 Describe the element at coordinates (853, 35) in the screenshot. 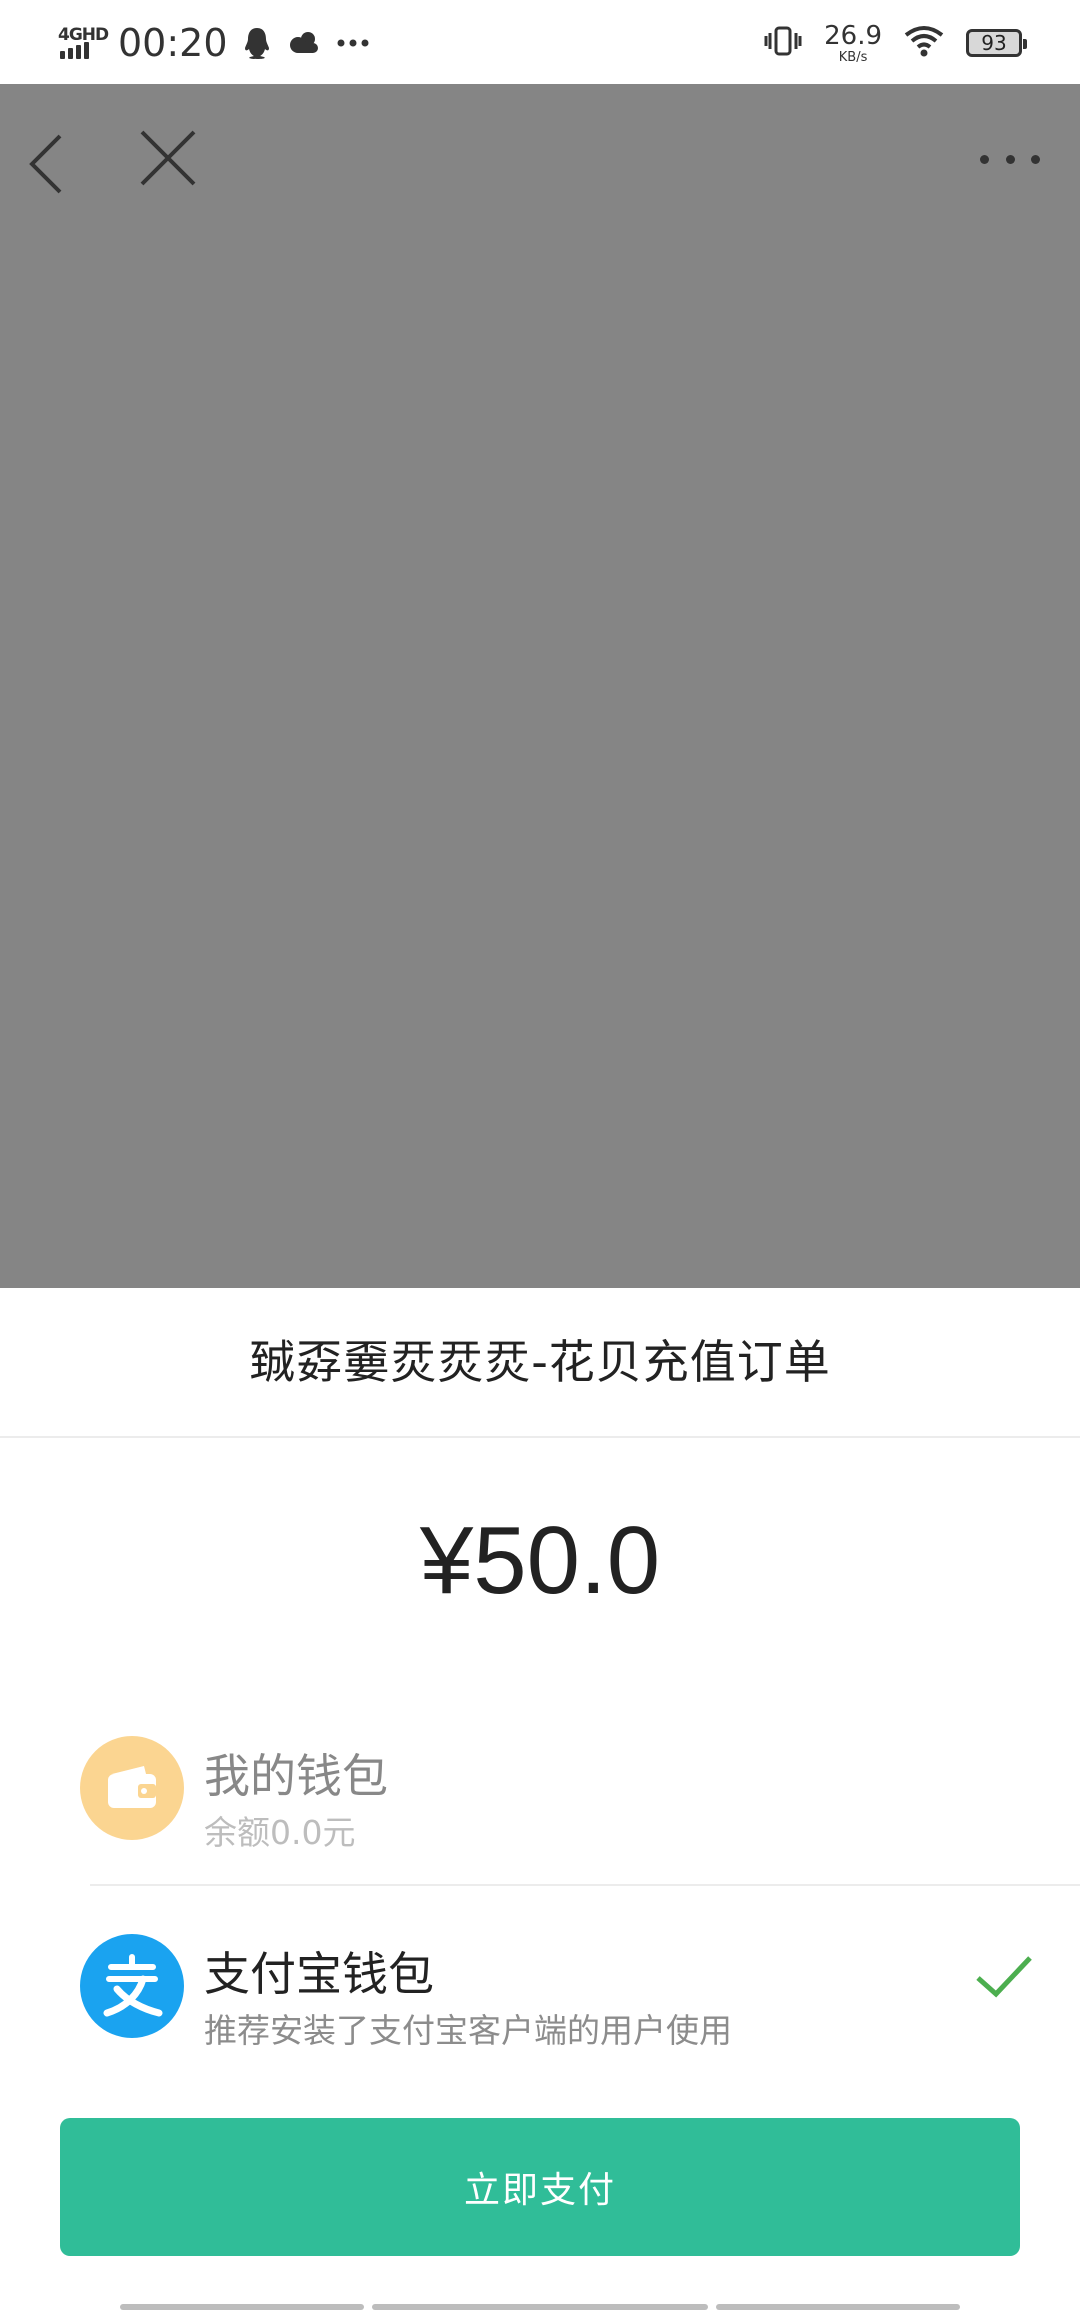

I see `speed-value: 26.9` at that location.